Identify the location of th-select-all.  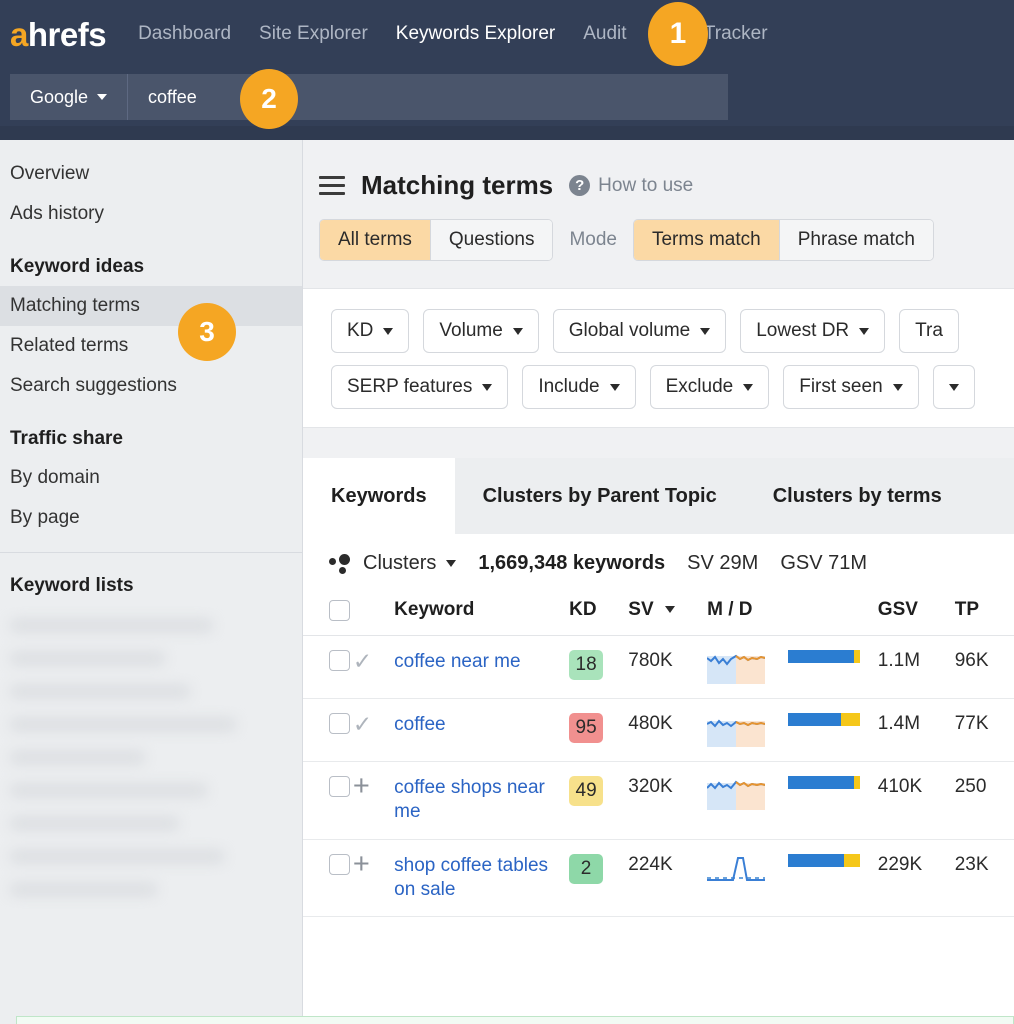
(328, 612).